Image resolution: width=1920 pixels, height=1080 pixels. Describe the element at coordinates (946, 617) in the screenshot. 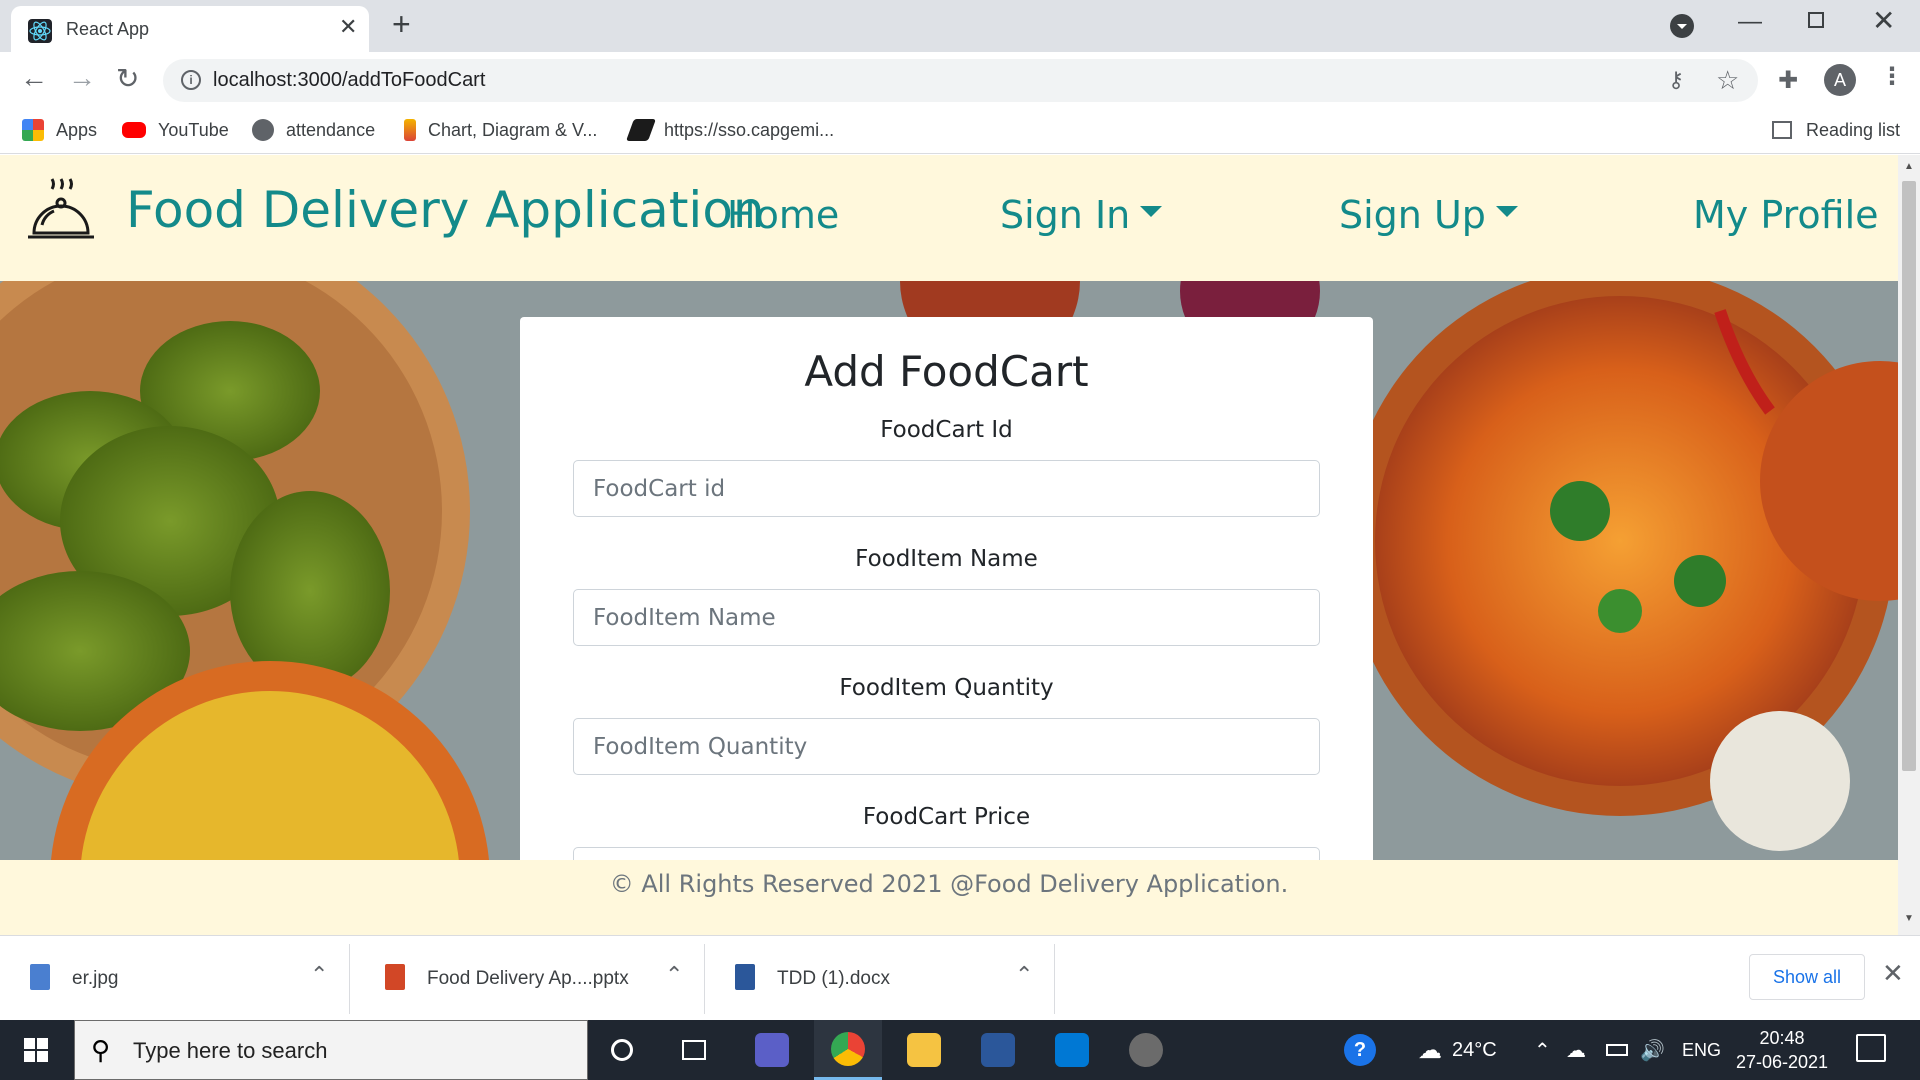

I see `fooditem-name-input` at that location.